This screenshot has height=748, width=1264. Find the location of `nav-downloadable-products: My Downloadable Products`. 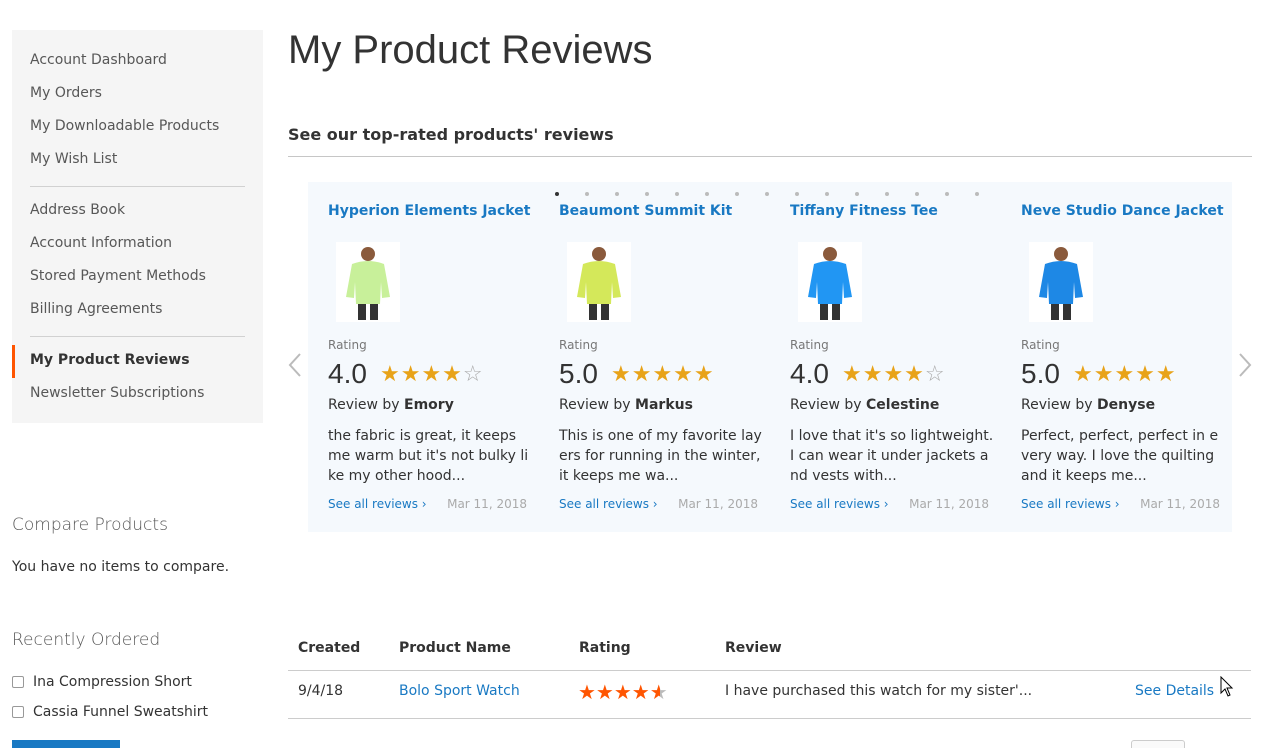

nav-downloadable-products: My Downloadable Products is located at coordinates (137, 127).